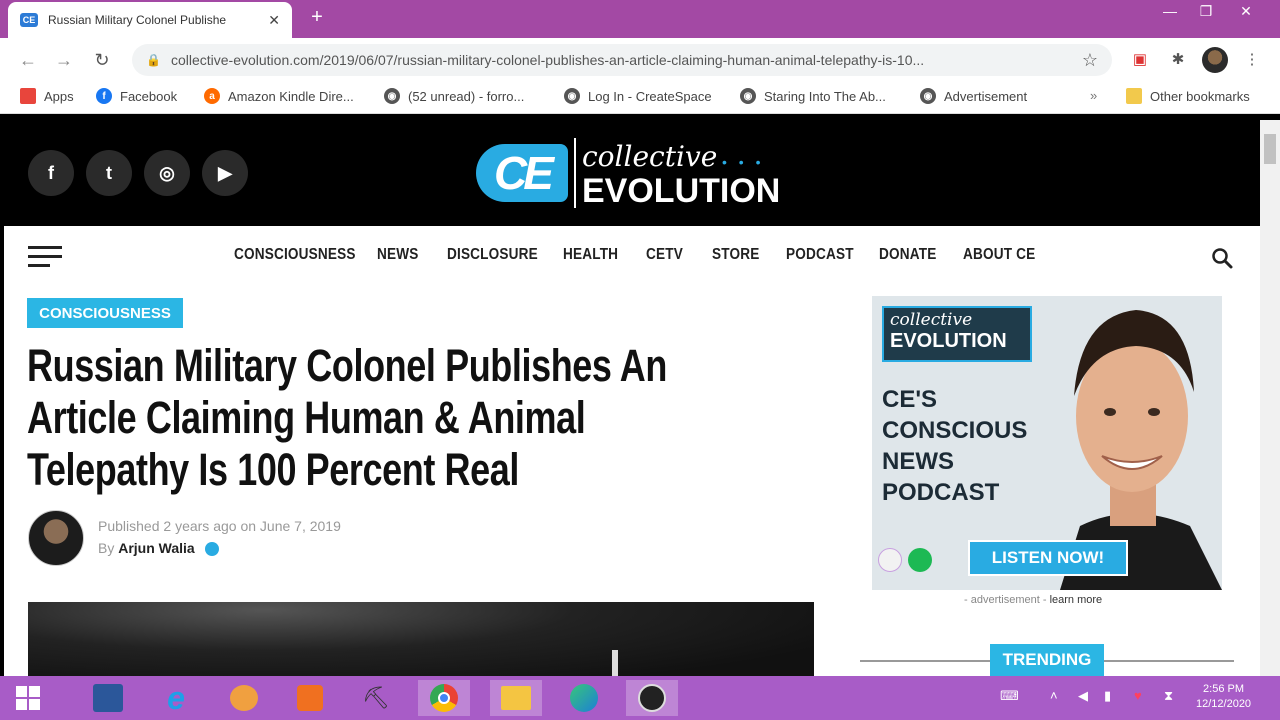 The width and height of the screenshot is (1280, 720). Describe the element at coordinates (522, 173) in the screenshot. I see `logo-mark: CE` at that location.